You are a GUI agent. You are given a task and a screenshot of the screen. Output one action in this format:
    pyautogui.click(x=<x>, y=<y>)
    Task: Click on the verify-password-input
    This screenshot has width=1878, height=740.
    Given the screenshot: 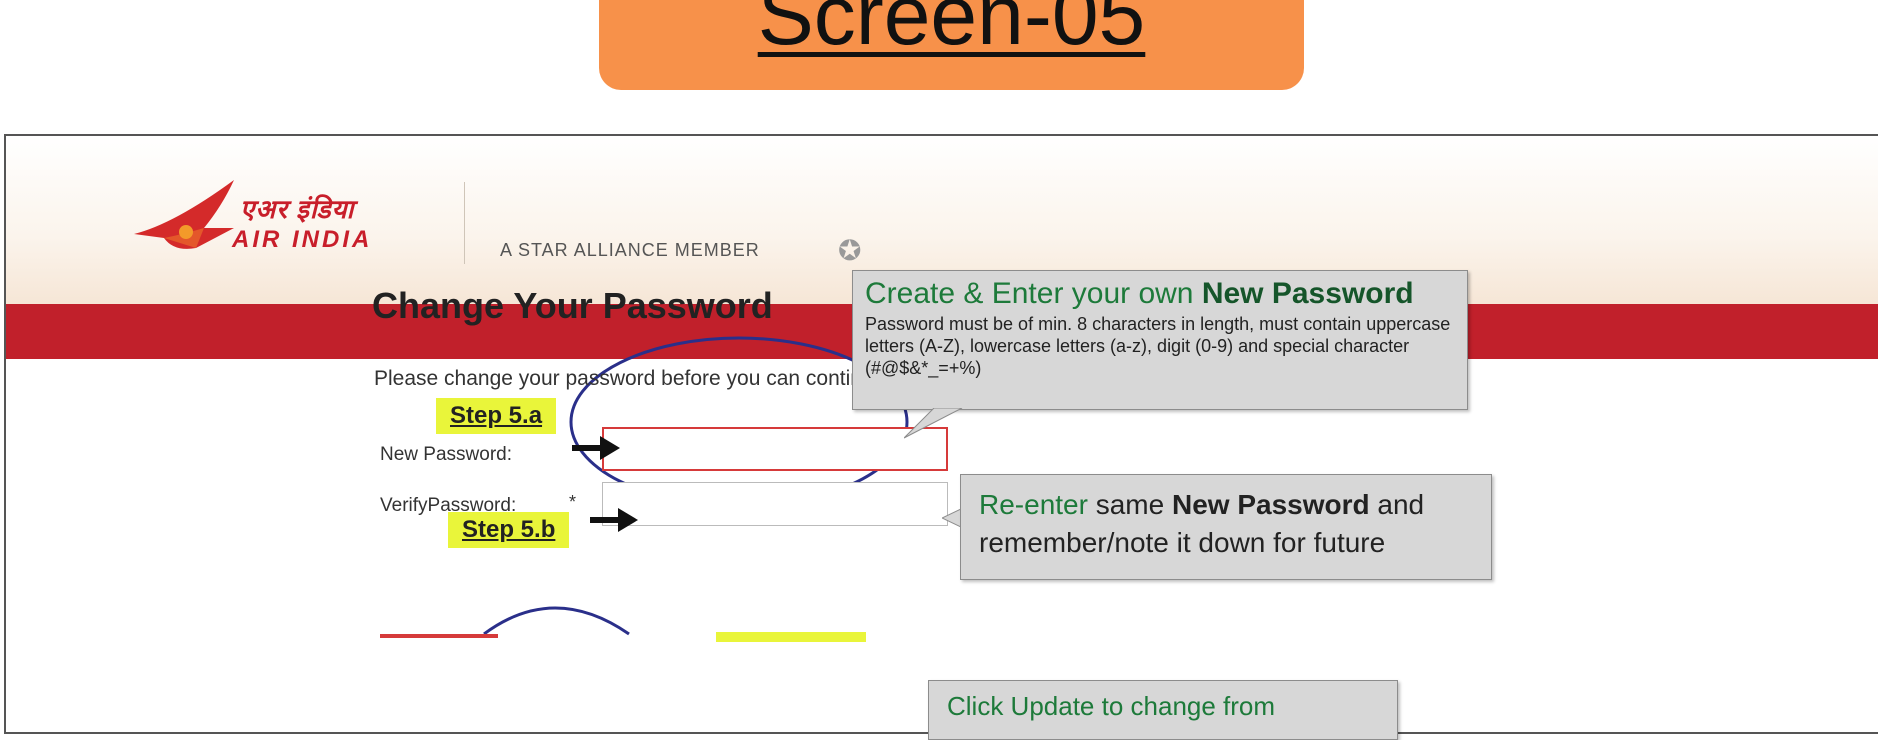 What is the action you would take?
    pyautogui.click(x=775, y=504)
    